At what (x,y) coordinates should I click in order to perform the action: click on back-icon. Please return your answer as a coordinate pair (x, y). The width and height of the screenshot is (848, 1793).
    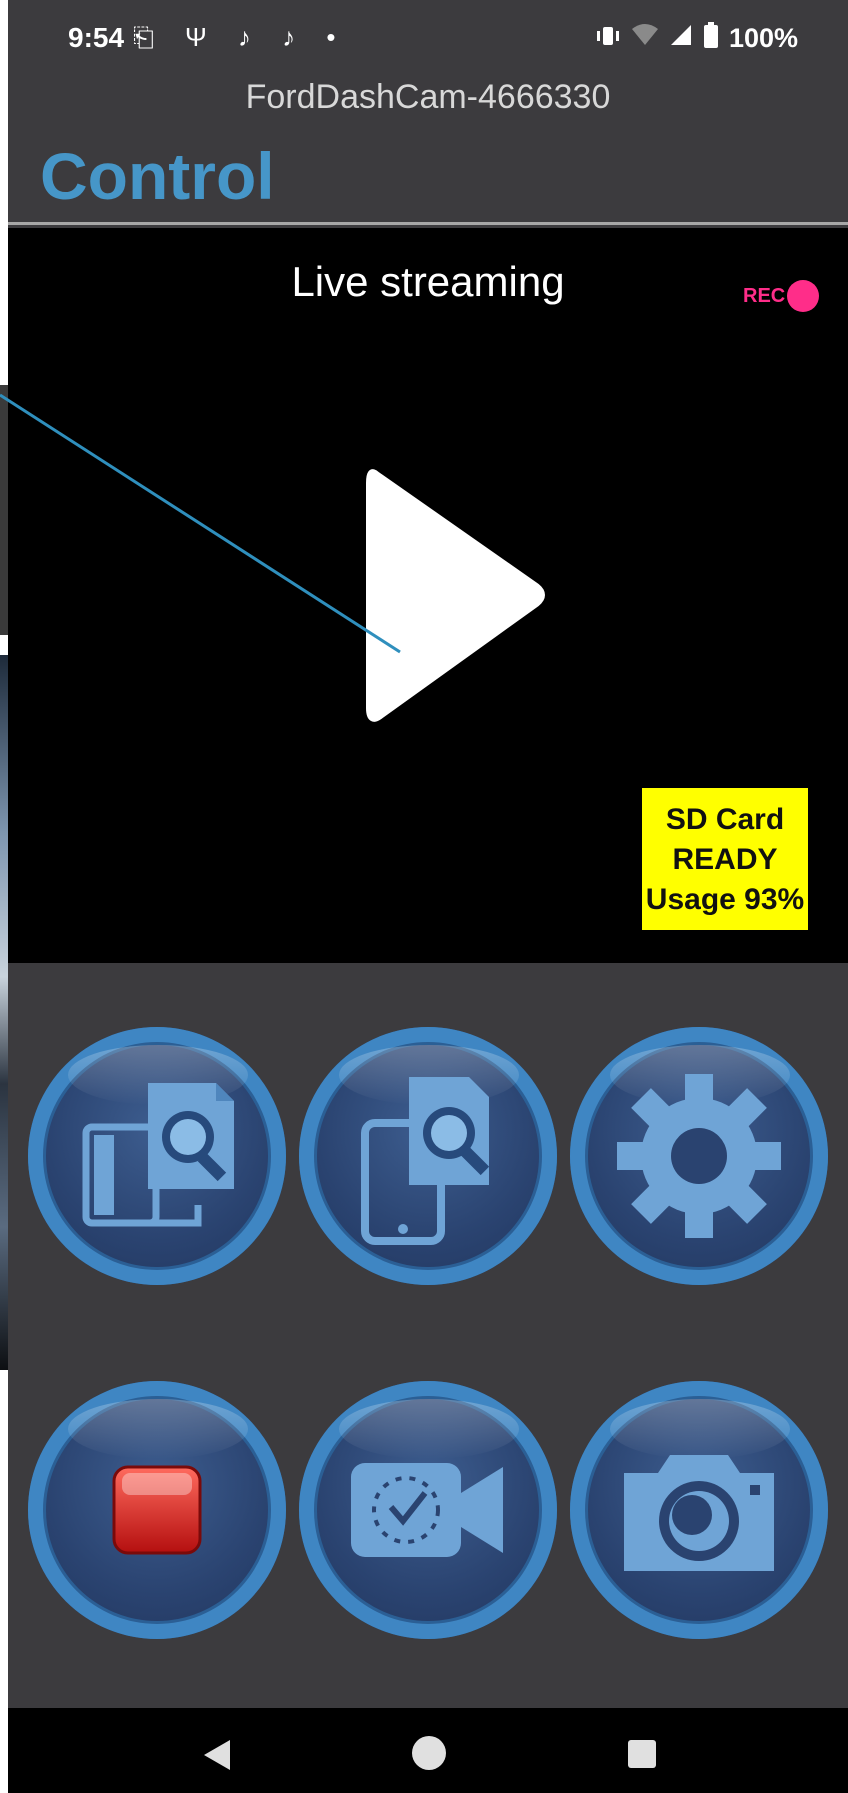
    Looking at the image, I should click on (217, 1755).